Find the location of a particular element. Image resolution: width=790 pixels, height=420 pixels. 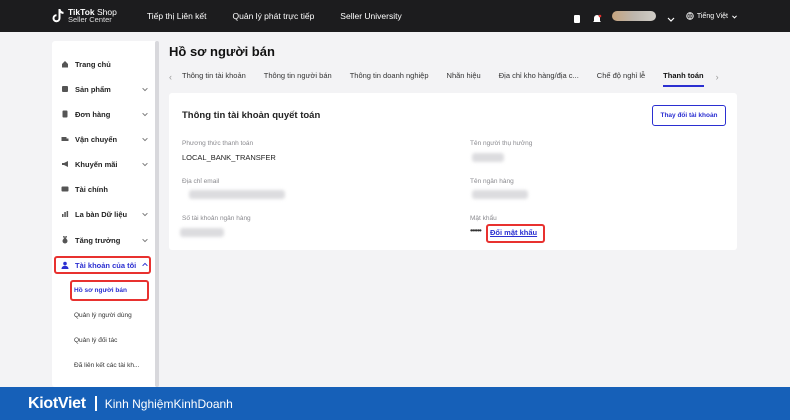

bank-name-label: Tên ngân hàng is located at coordinates (492, 181).